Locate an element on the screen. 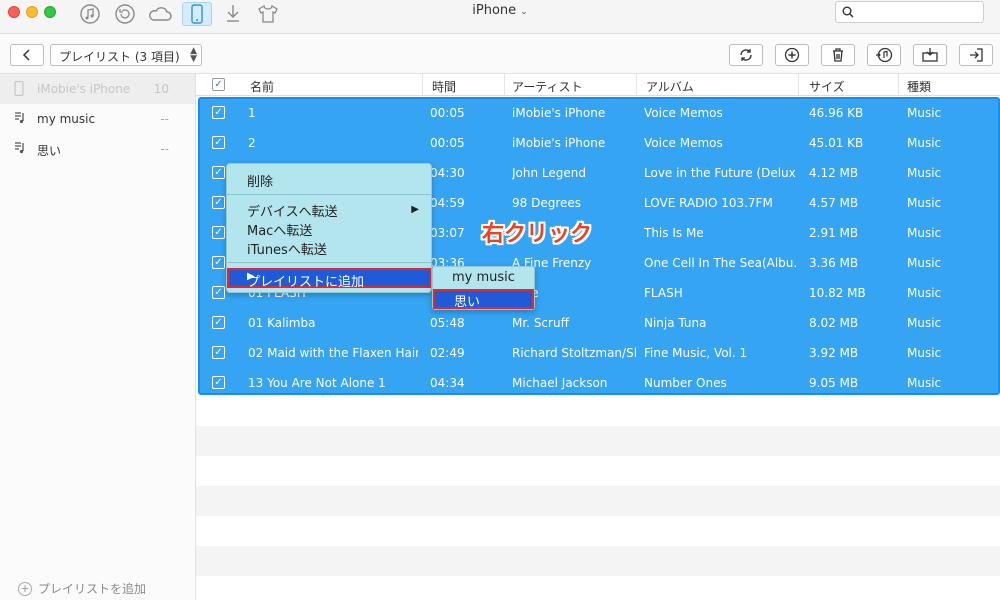 The height and width of the screenshot is (600, 1000). column-header-type: 種類 is located at coordinates (919, 86).